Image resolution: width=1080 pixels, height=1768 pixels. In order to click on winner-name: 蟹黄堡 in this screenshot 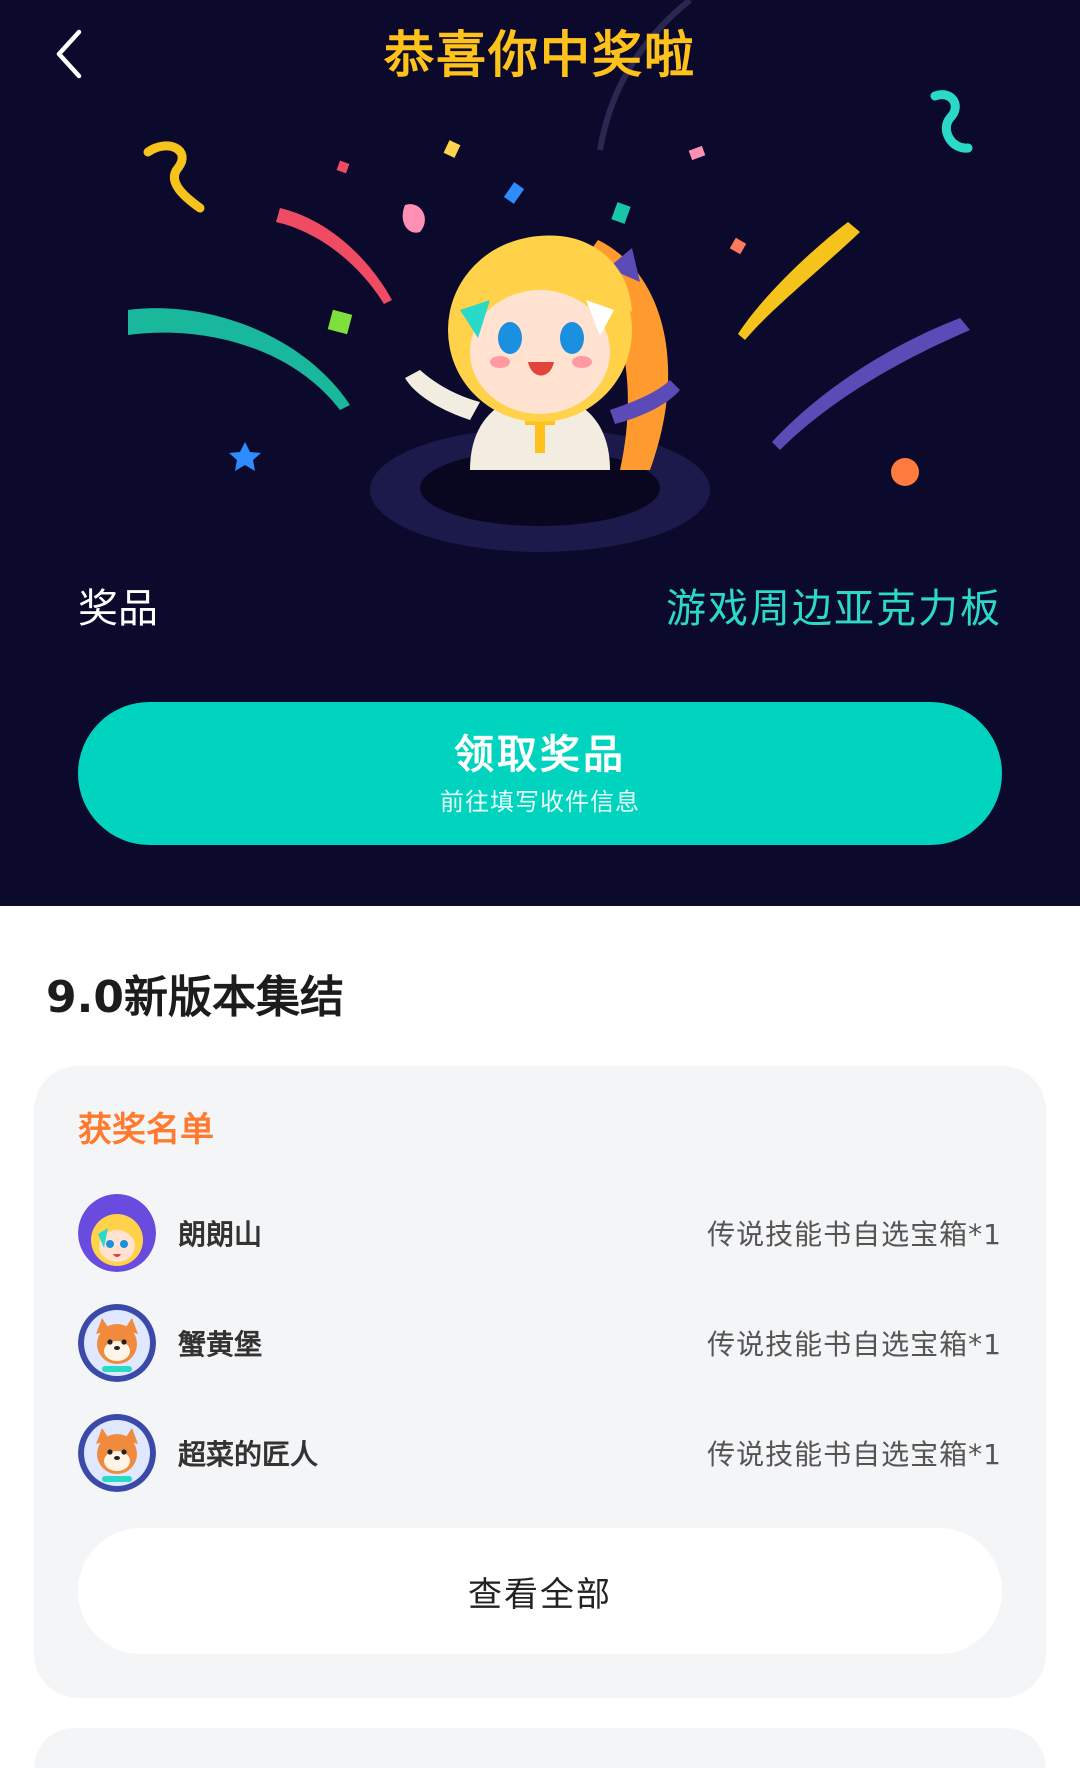, I will do `click(220, 1344)`.